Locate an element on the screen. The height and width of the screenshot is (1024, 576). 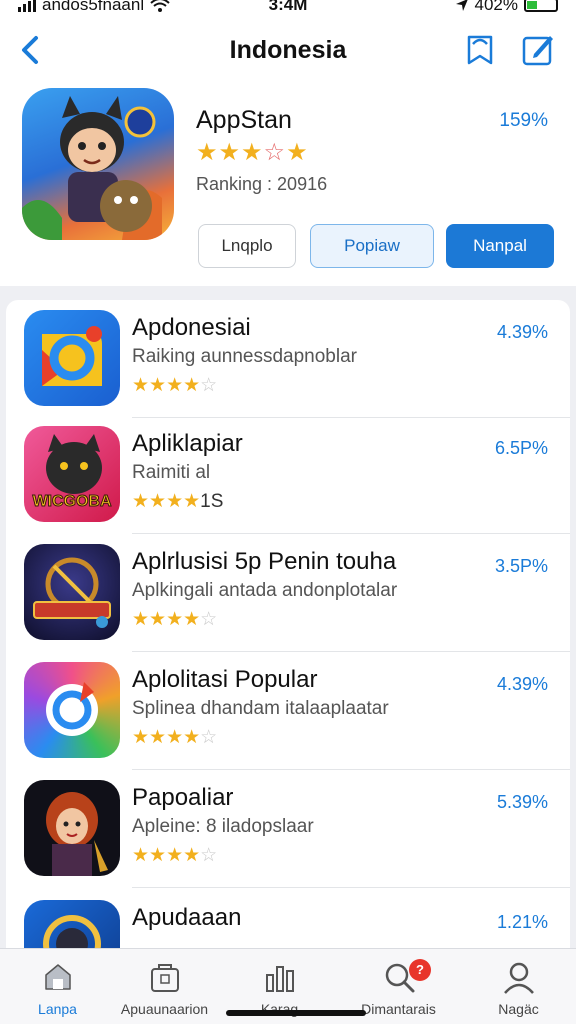
profile-icon is located at coordinates (519, 978).